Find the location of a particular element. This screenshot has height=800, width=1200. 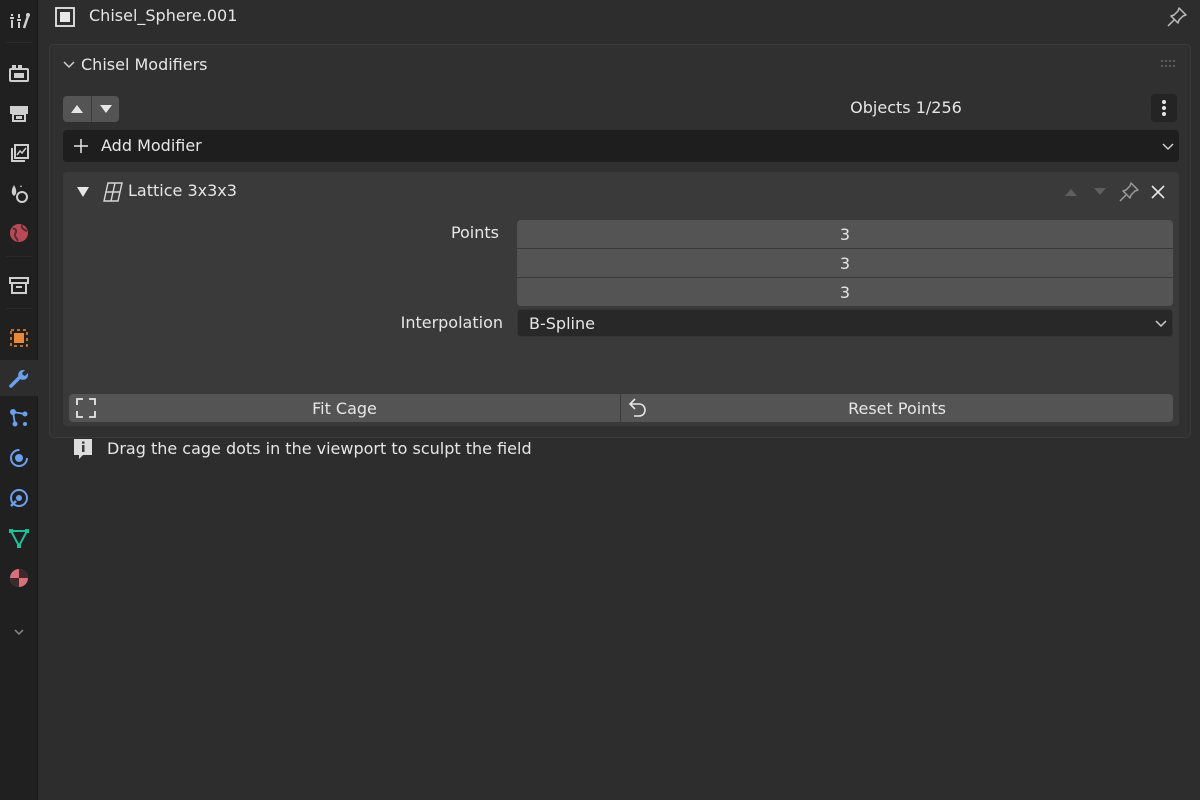

fit-cage-label: Fit Cage is located at coordinates (344, 408).